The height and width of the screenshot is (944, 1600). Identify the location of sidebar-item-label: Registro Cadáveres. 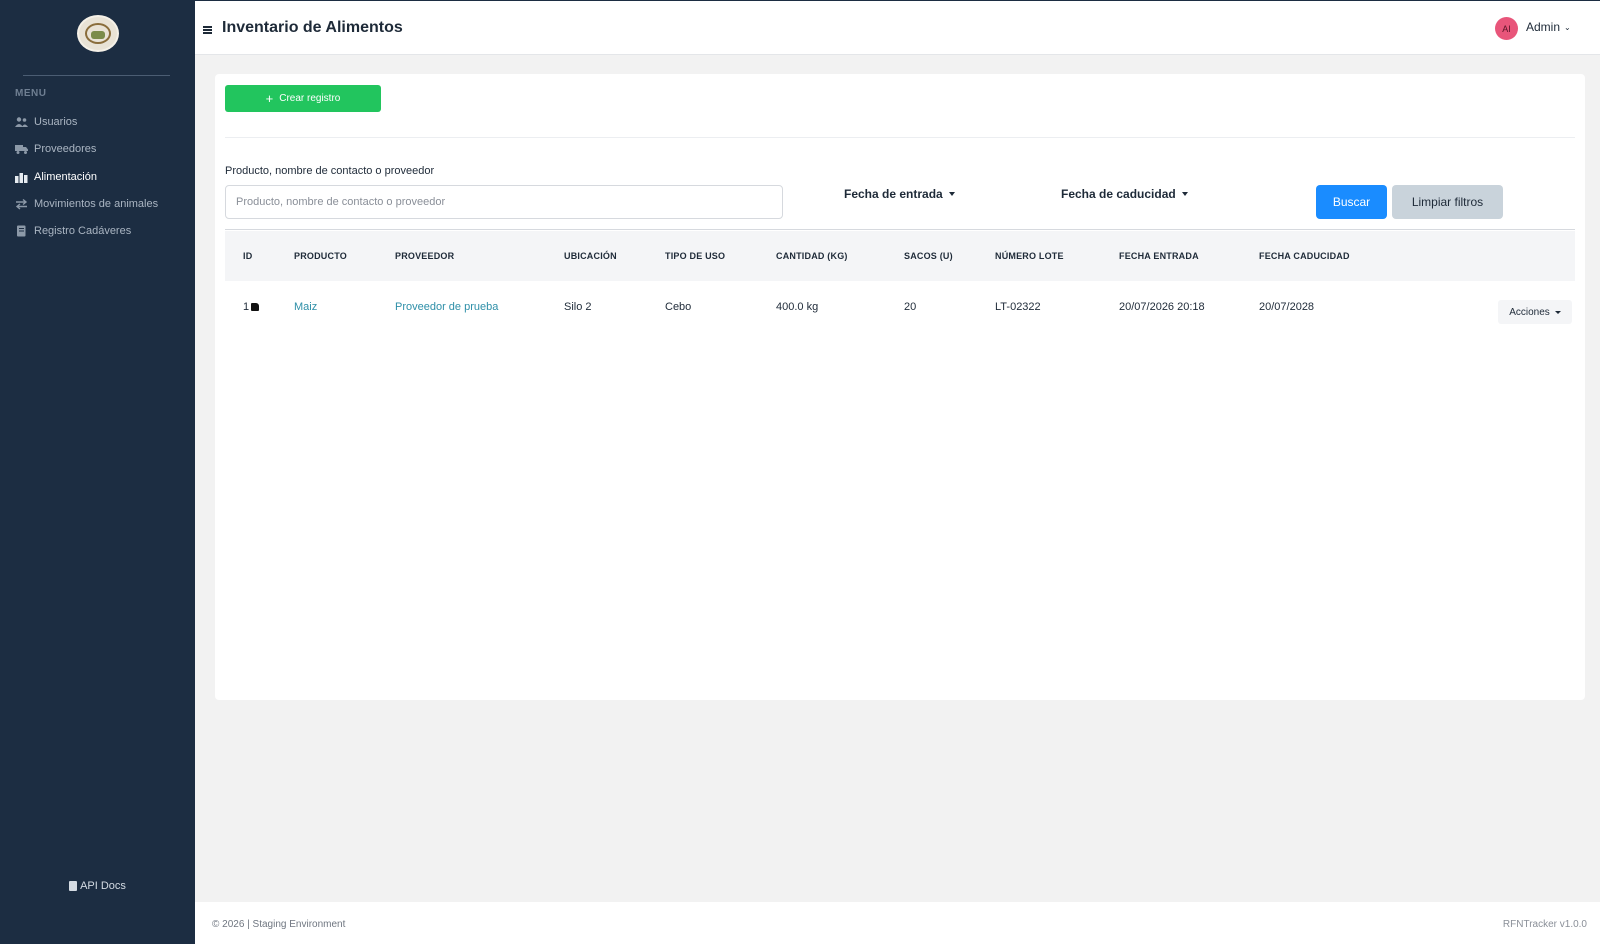
(83, 231).